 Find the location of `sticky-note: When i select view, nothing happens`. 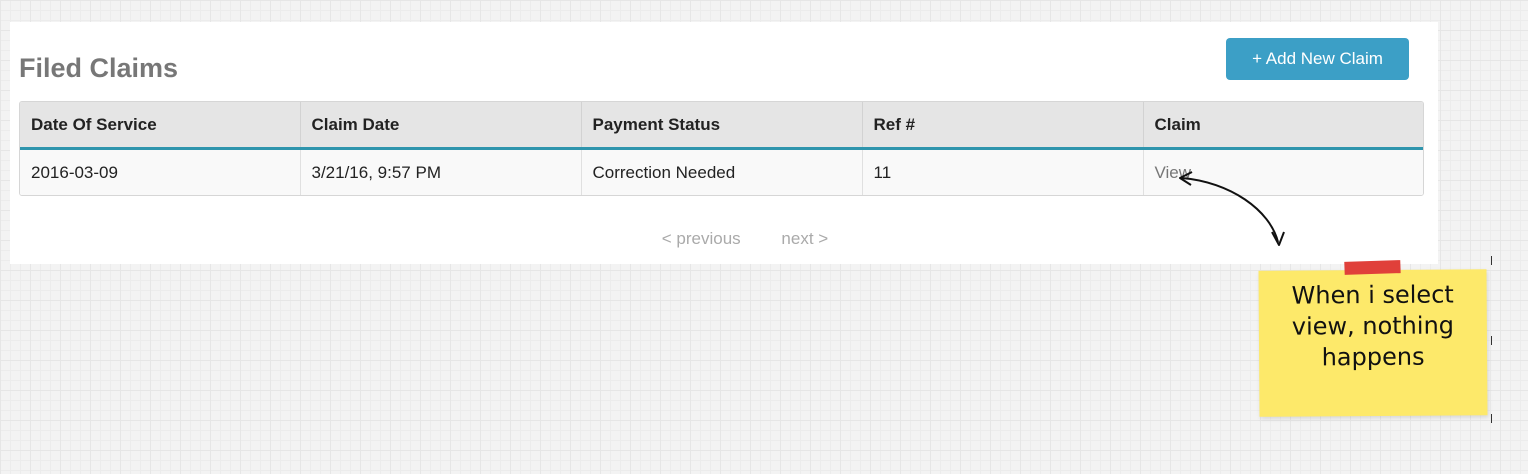

sticky-note: When i select view, nothing happens is located at coordinates (1373, 338).